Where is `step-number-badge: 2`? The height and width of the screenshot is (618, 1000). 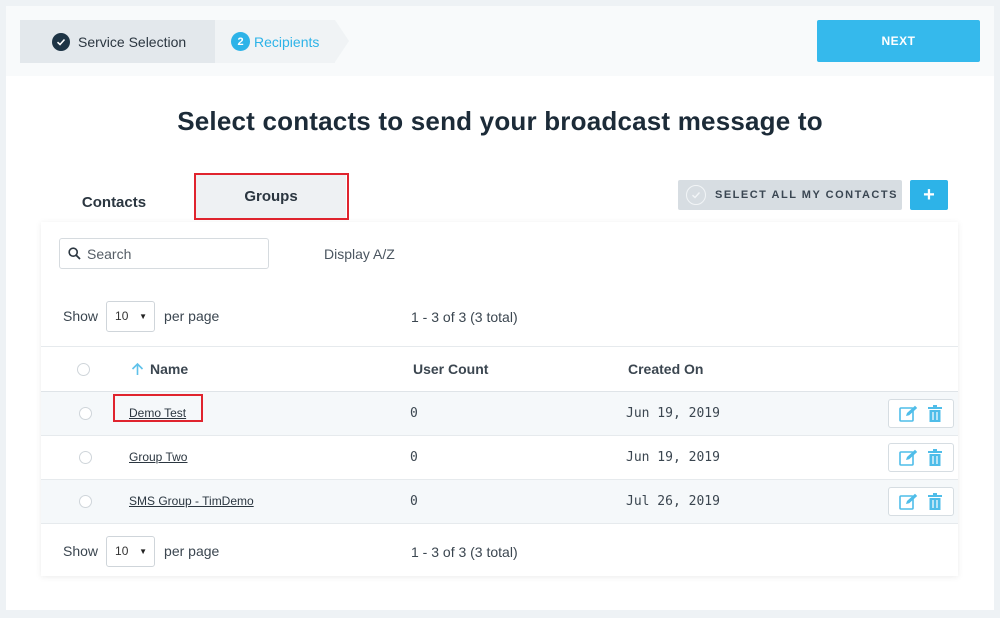
step-number-badge: 2 is located at coordinates (240, 41).